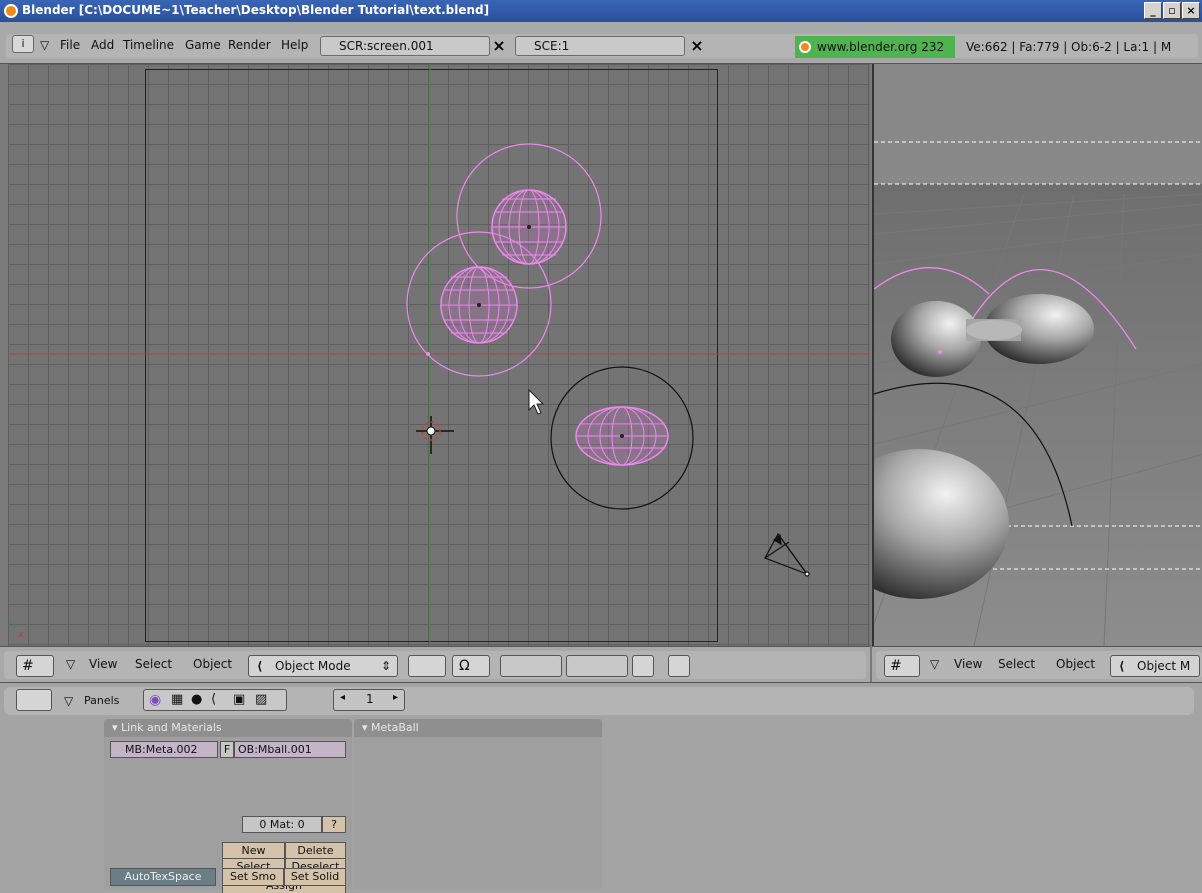 The image size is (1202, 893). What do you see at coordinates (934, 664) in the screenshot?
I see `collapse-triangle-icon-right: ▽` at bounding box center [934, 664].